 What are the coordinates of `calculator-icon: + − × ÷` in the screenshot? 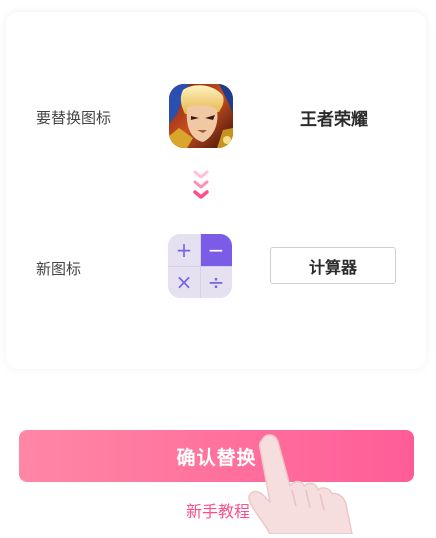 It's located at (200, 266).